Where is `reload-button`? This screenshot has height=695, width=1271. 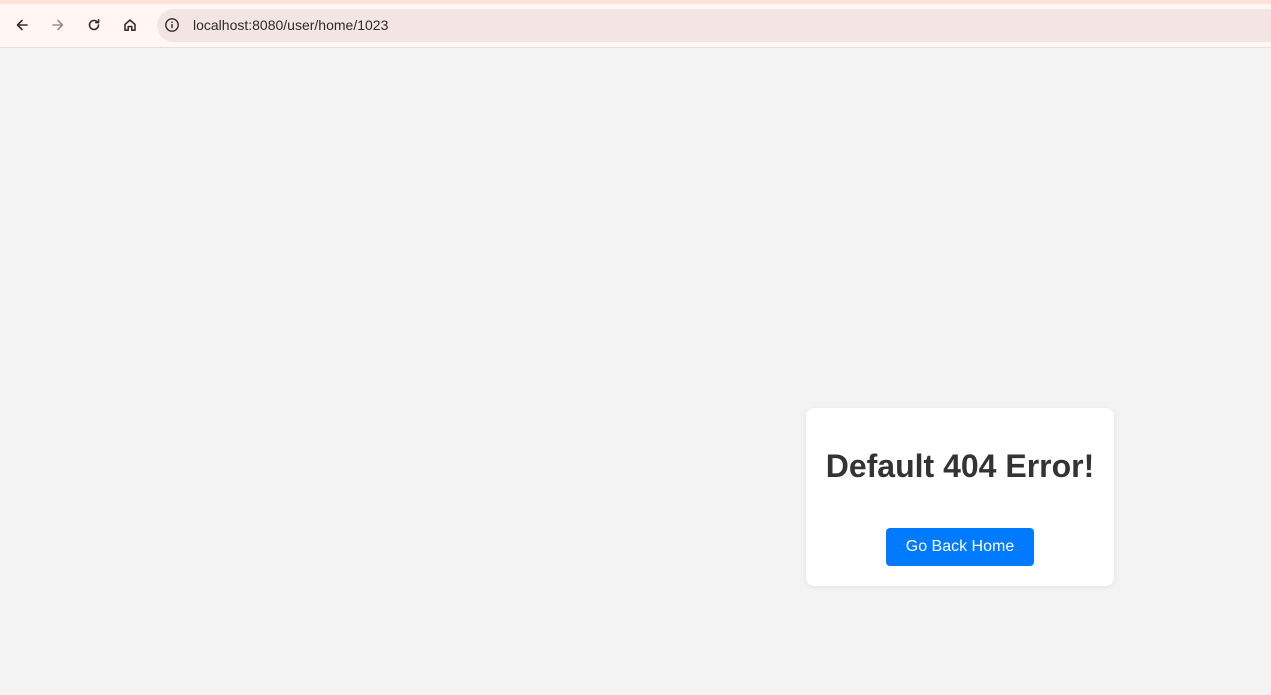
reload-button is located at coordinates (94, 25).